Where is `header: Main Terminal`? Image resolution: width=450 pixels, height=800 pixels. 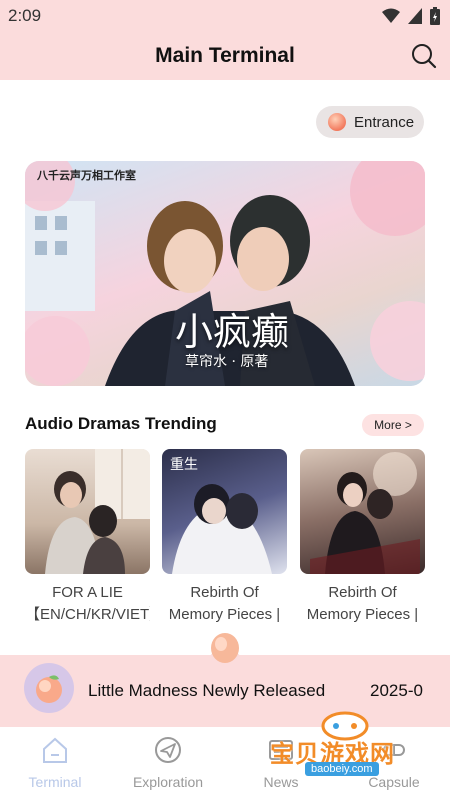
header: Main Terminal is located at coordinates (225, 56).